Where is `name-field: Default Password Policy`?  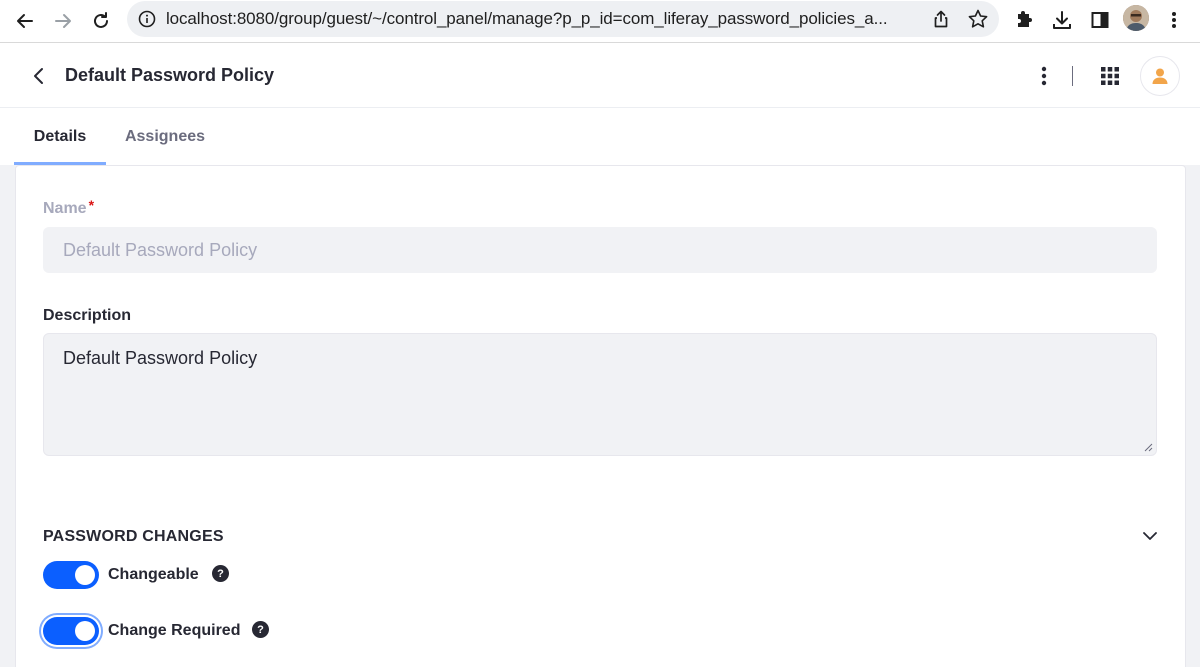 name-field: Default Password Policy is located at coordinates (600, 250).